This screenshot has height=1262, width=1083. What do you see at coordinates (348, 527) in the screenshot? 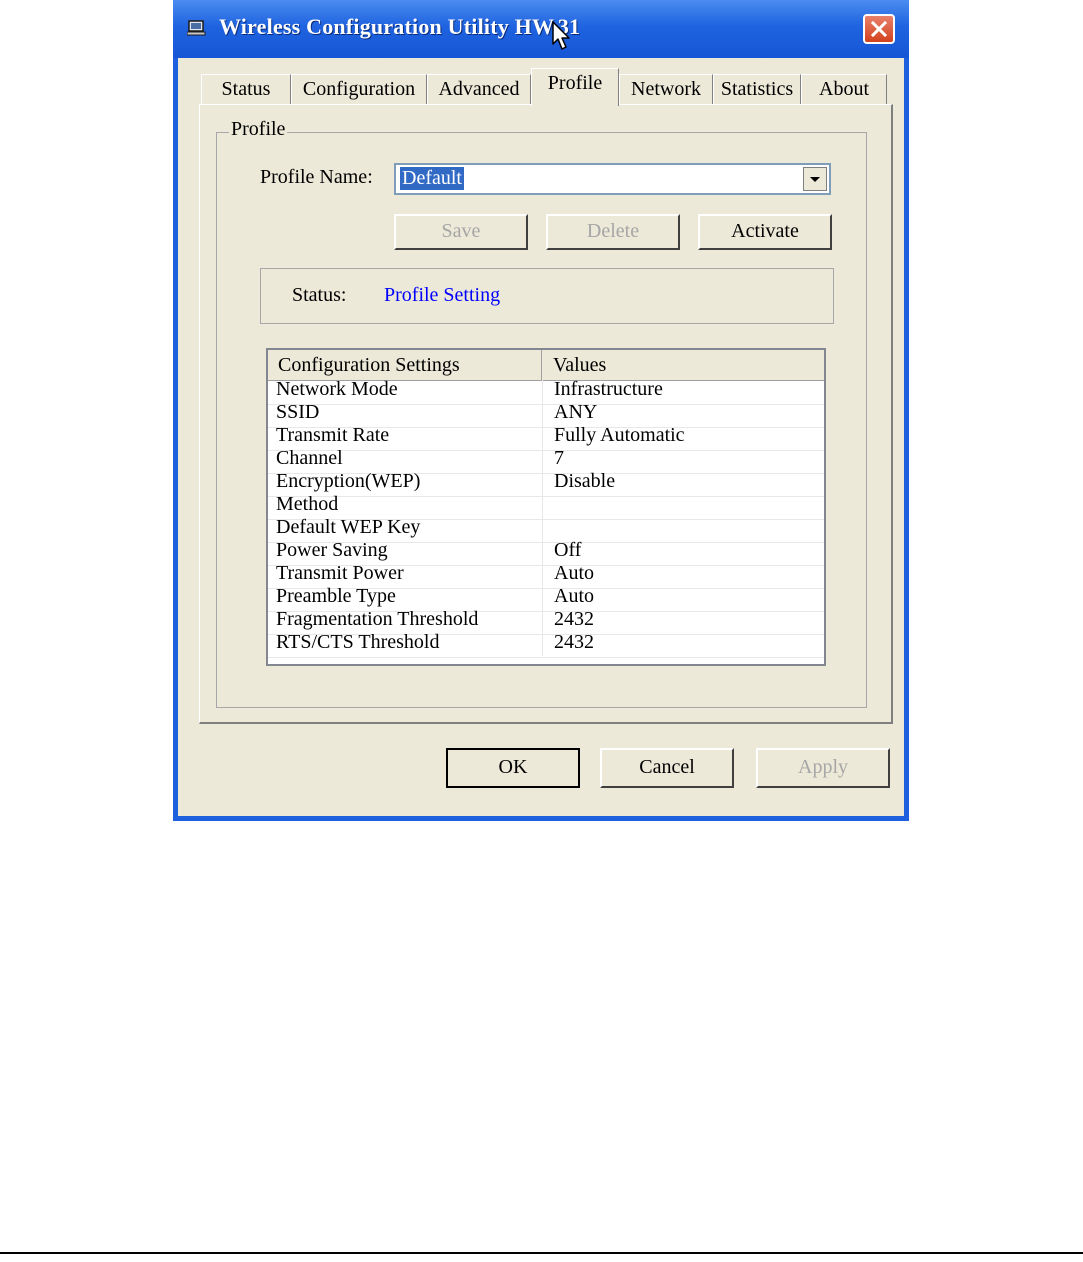
I see `setting-name: Default WEP Key` at bounding box center [348, 527].